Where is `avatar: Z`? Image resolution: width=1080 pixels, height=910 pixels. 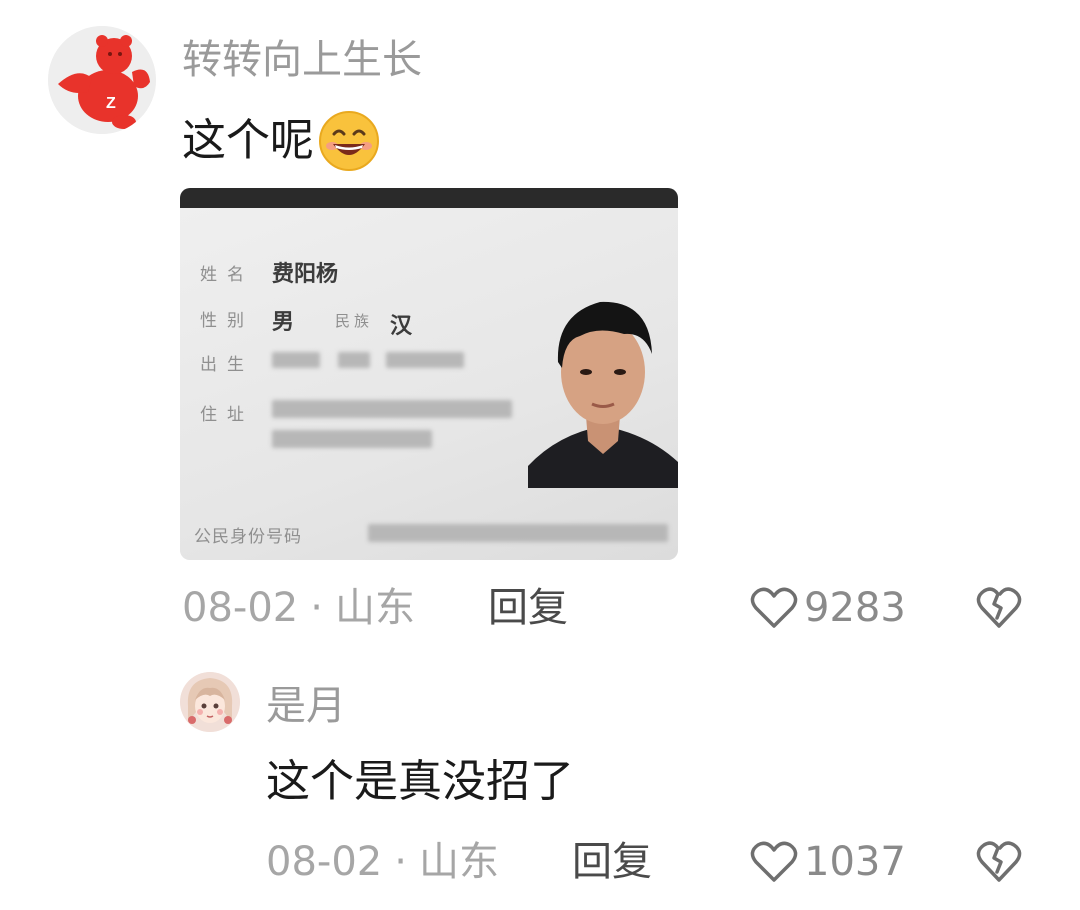 avatar: Z is located at coordinates (102, 80).